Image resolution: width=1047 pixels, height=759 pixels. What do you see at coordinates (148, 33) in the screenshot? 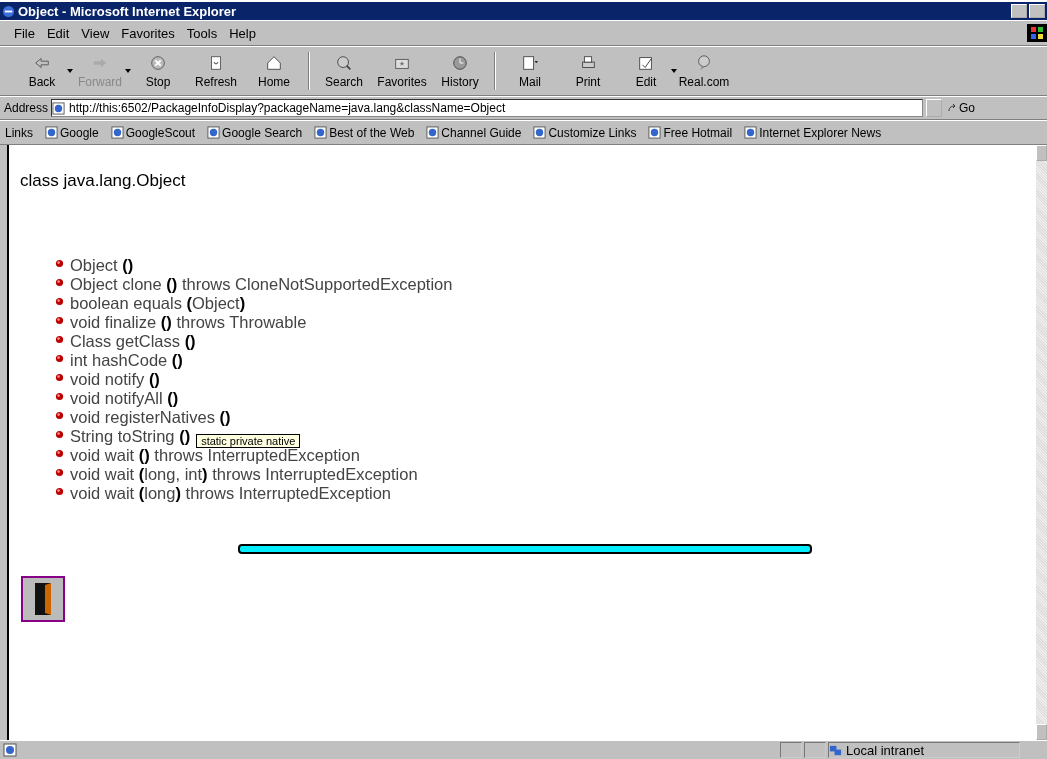
I see `menu-item: Favorites` at bounding box center [148, 33].